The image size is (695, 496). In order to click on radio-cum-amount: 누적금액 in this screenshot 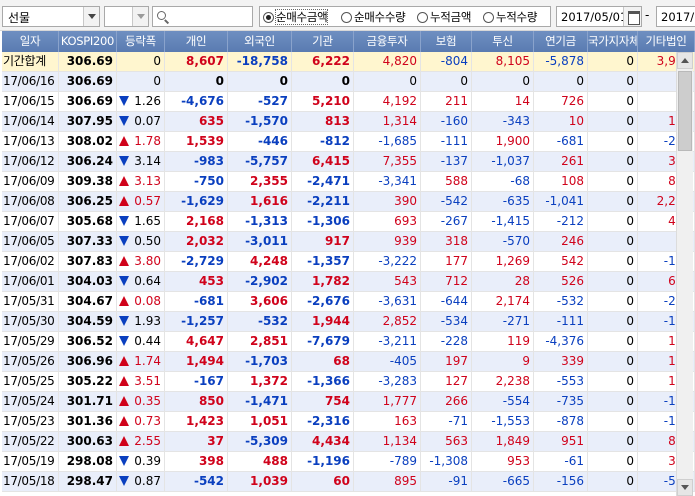, I will do `click(444, 17)`.